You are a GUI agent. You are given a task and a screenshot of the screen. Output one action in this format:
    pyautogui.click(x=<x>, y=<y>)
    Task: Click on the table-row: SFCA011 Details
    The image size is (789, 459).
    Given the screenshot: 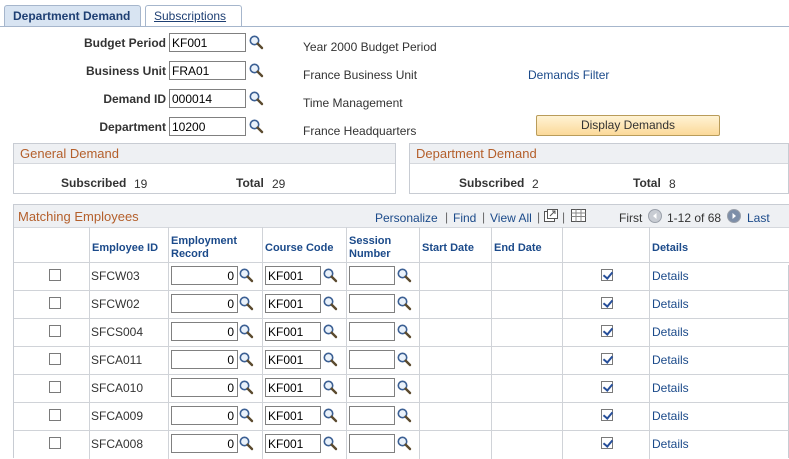 What is the action you would take?
    pyautogui.click(x=401, y=360)
    